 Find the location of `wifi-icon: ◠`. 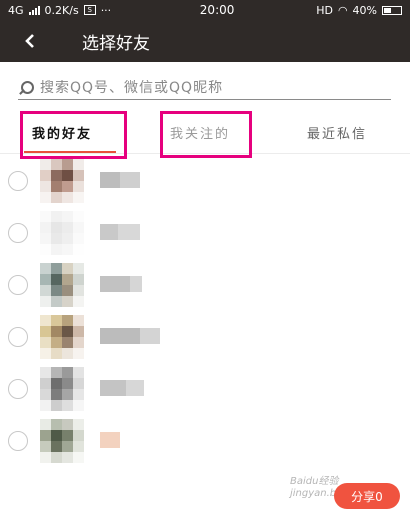

wifi-icon: ◠ is located at coordinates (342, 10).